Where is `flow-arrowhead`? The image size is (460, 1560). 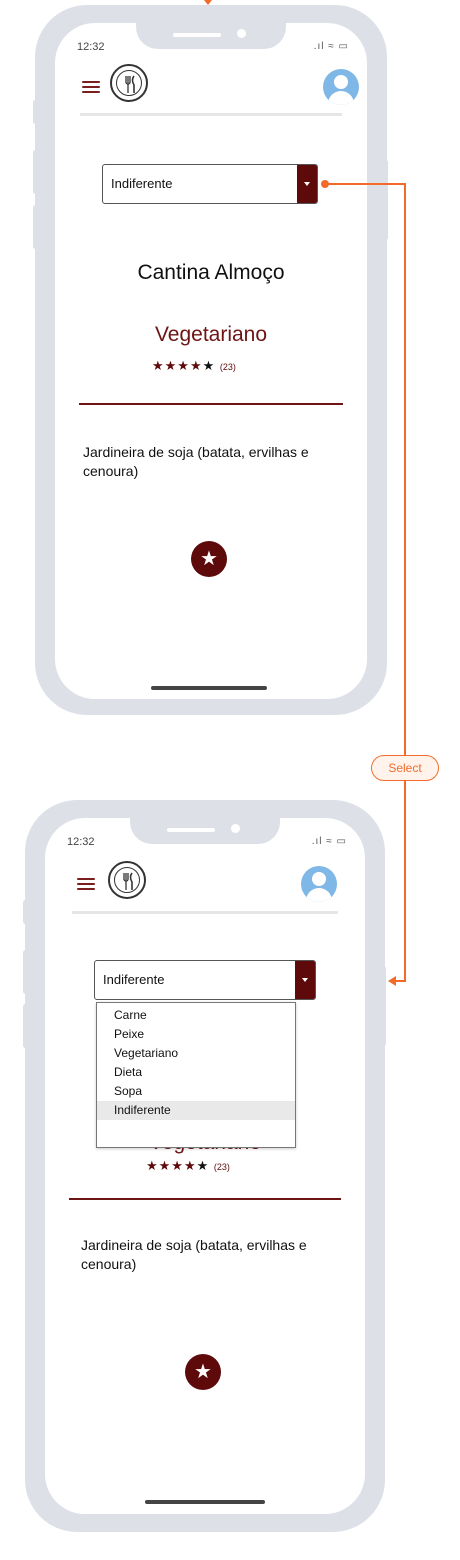 flow-arrowhead is located at coordinates (392, 981).